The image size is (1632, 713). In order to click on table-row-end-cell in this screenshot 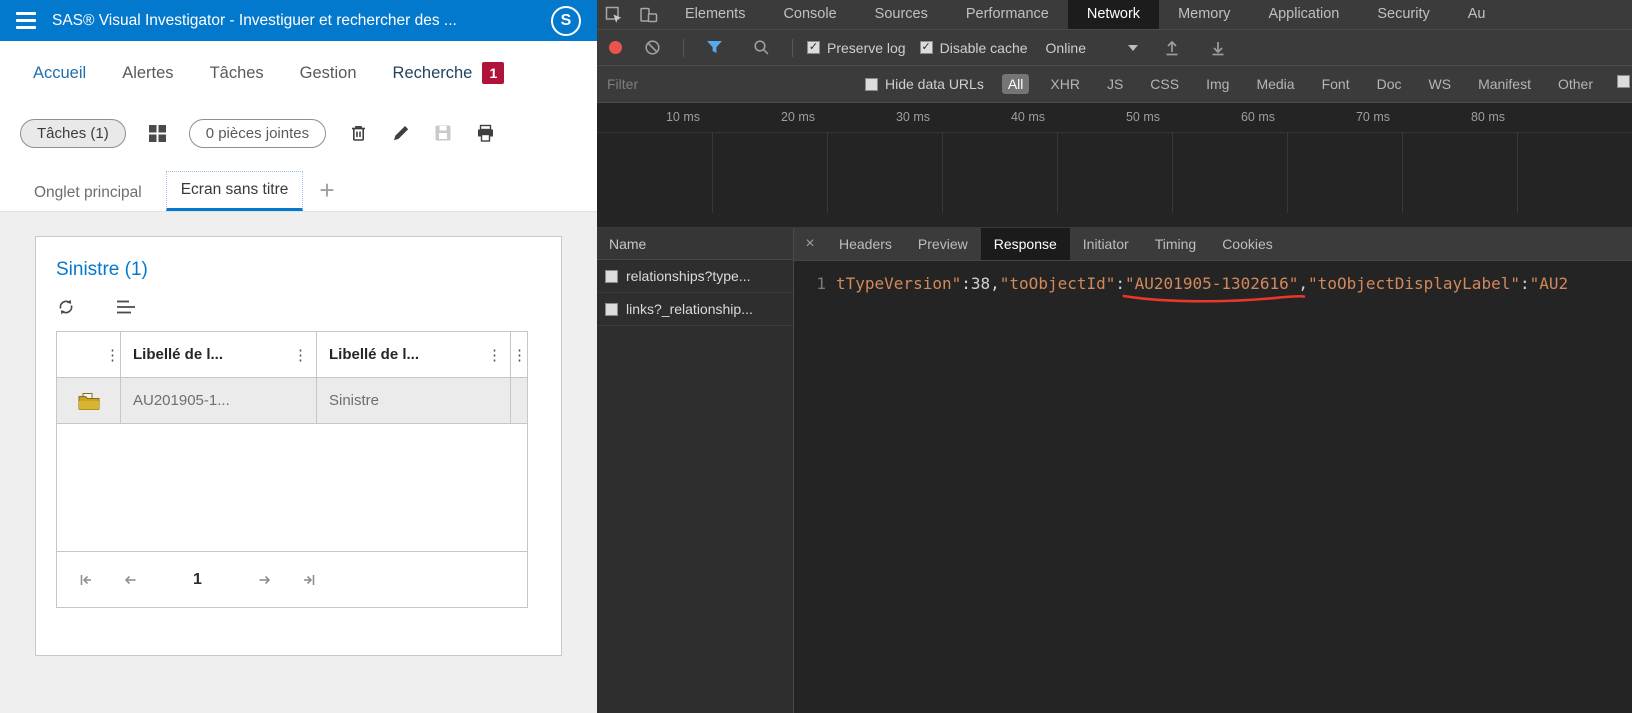, I will do `click(519, 401)`.